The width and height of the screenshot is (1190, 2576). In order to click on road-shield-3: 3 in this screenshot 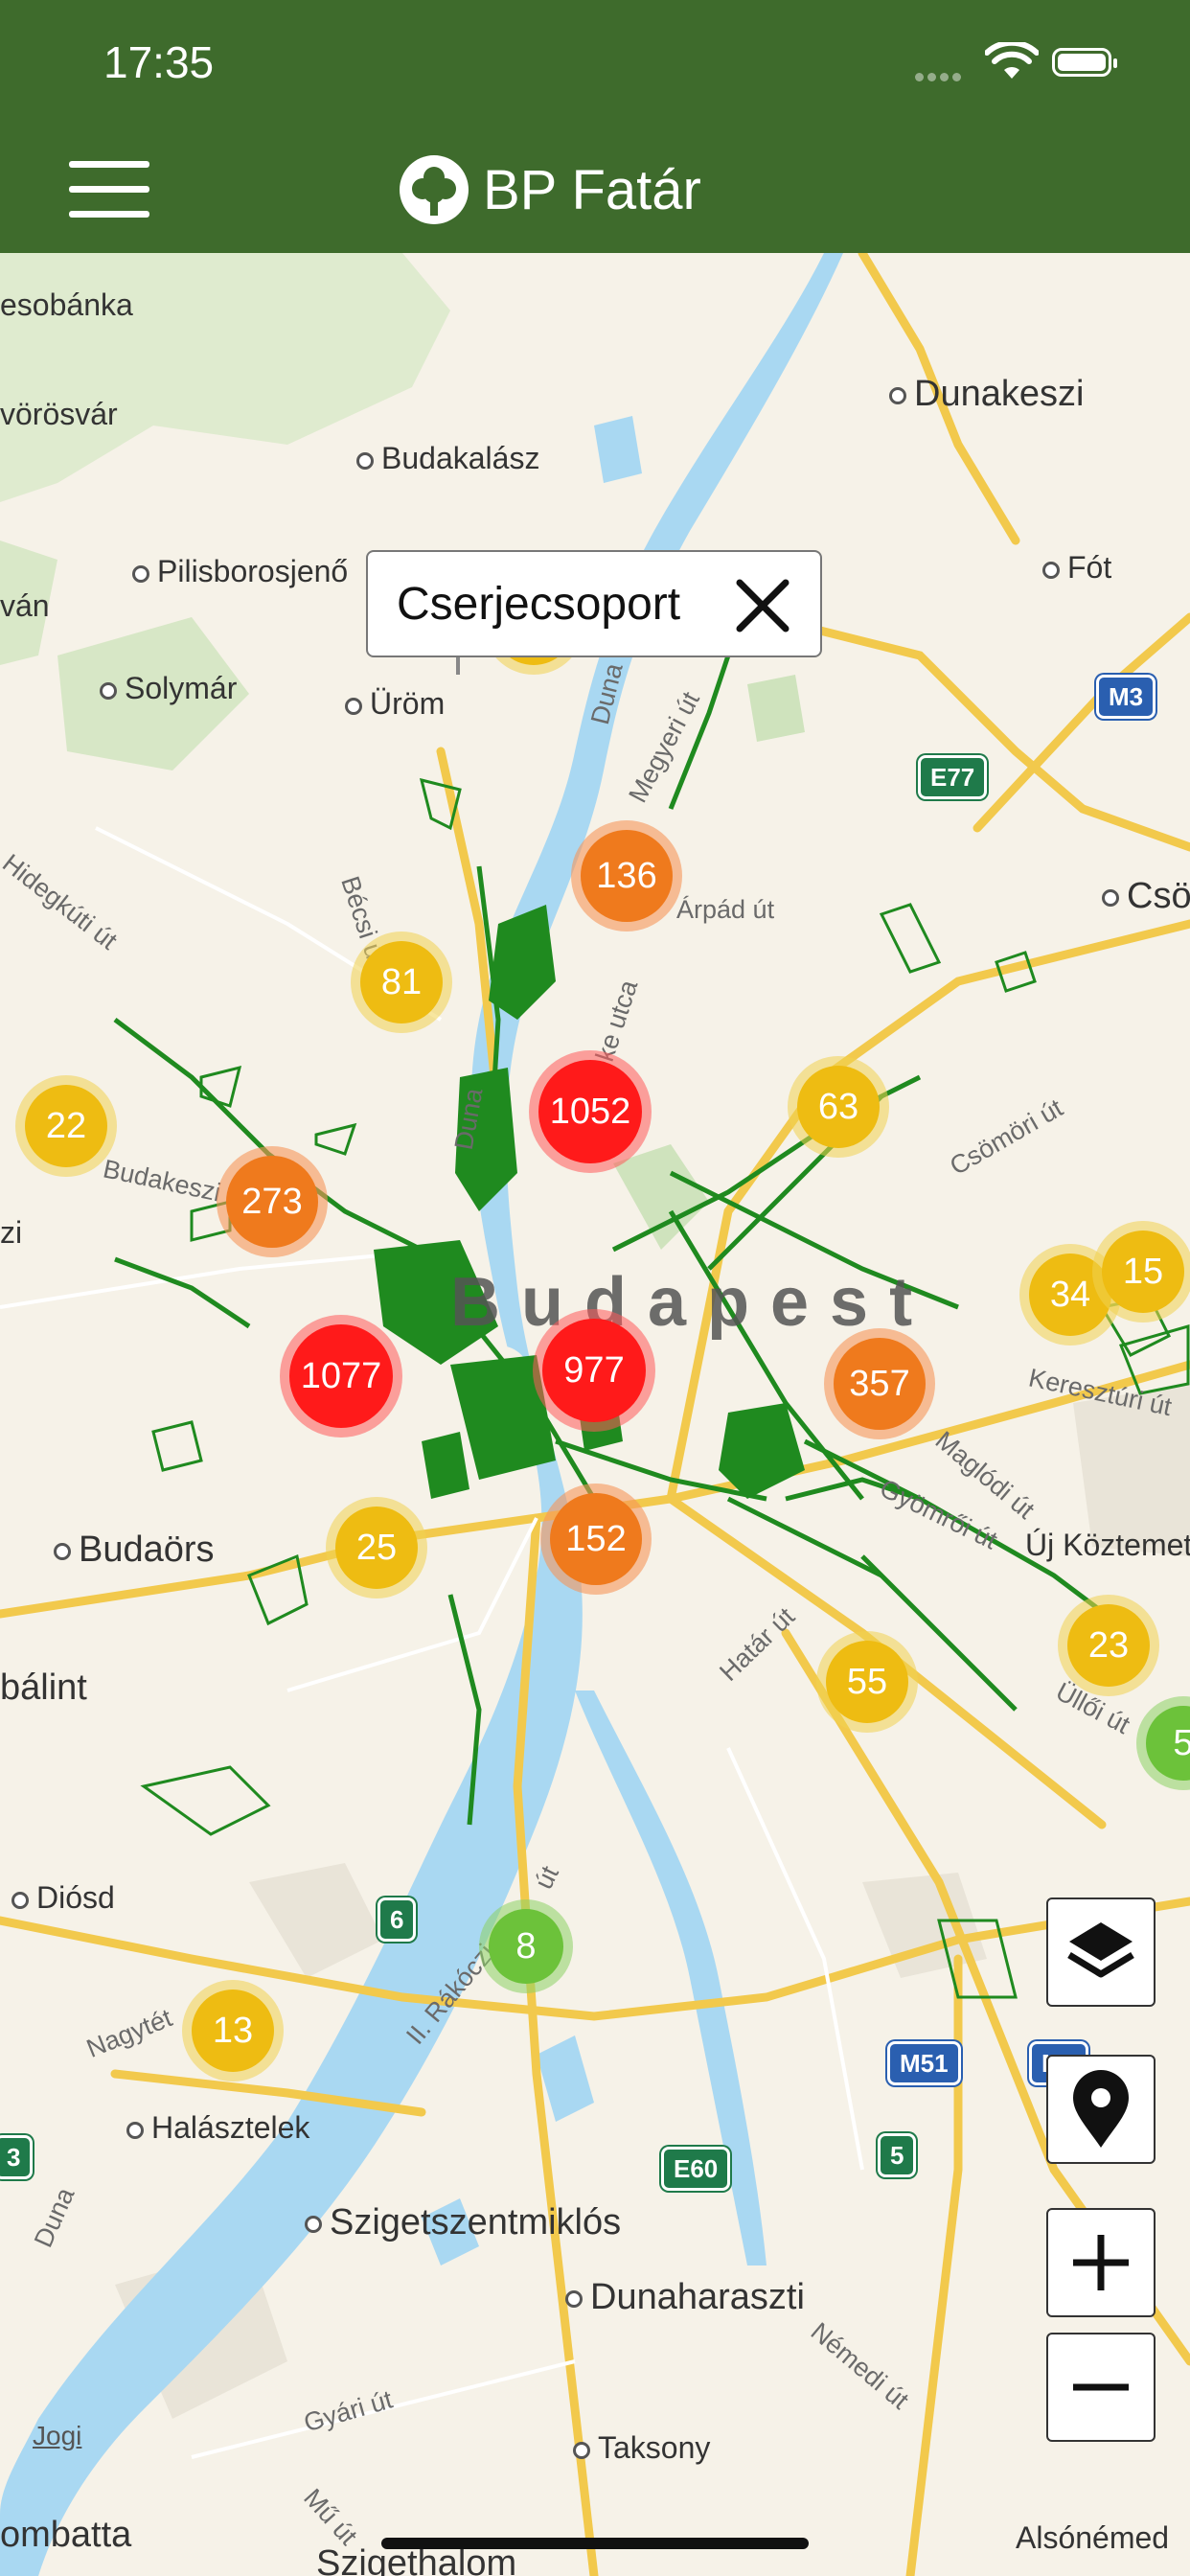, I will do `click(17, 2157)`.